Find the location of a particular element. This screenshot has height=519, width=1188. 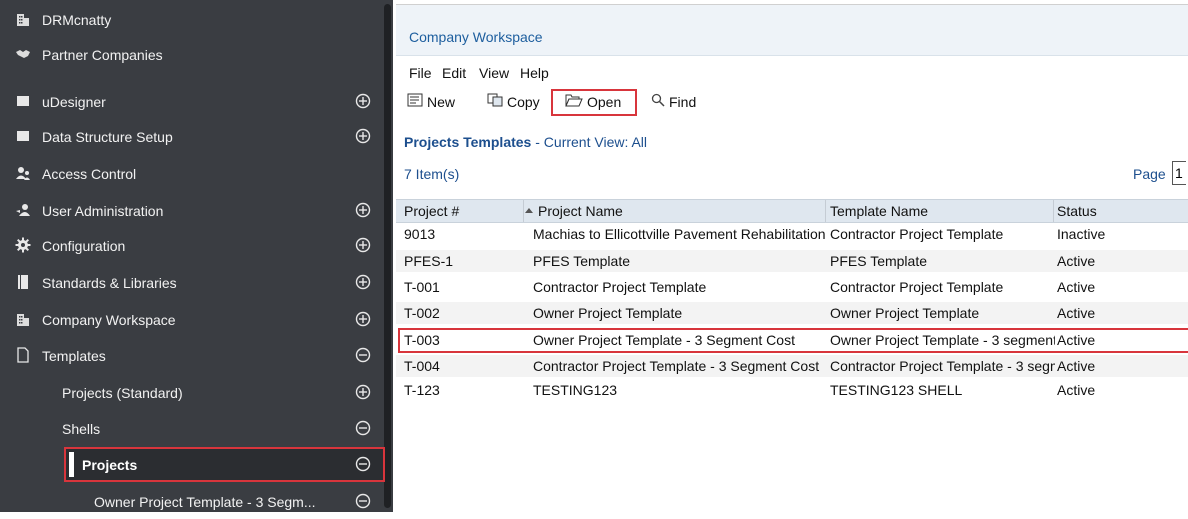

gear-icon is located at coordinates (23, 245).